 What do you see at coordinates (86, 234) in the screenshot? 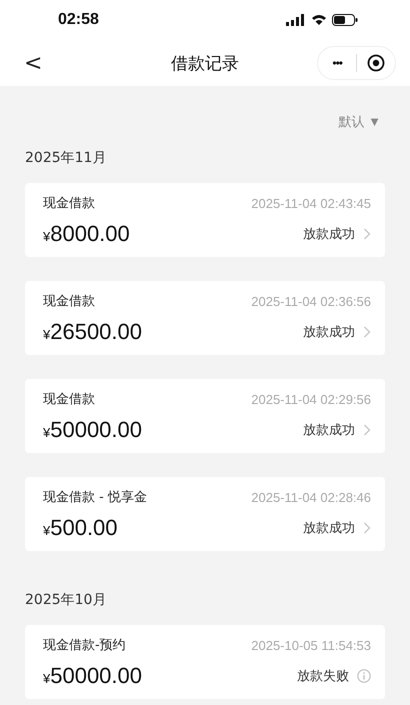
I see `loan-amount: ¥8000.00` at bounding box center [86, 234].